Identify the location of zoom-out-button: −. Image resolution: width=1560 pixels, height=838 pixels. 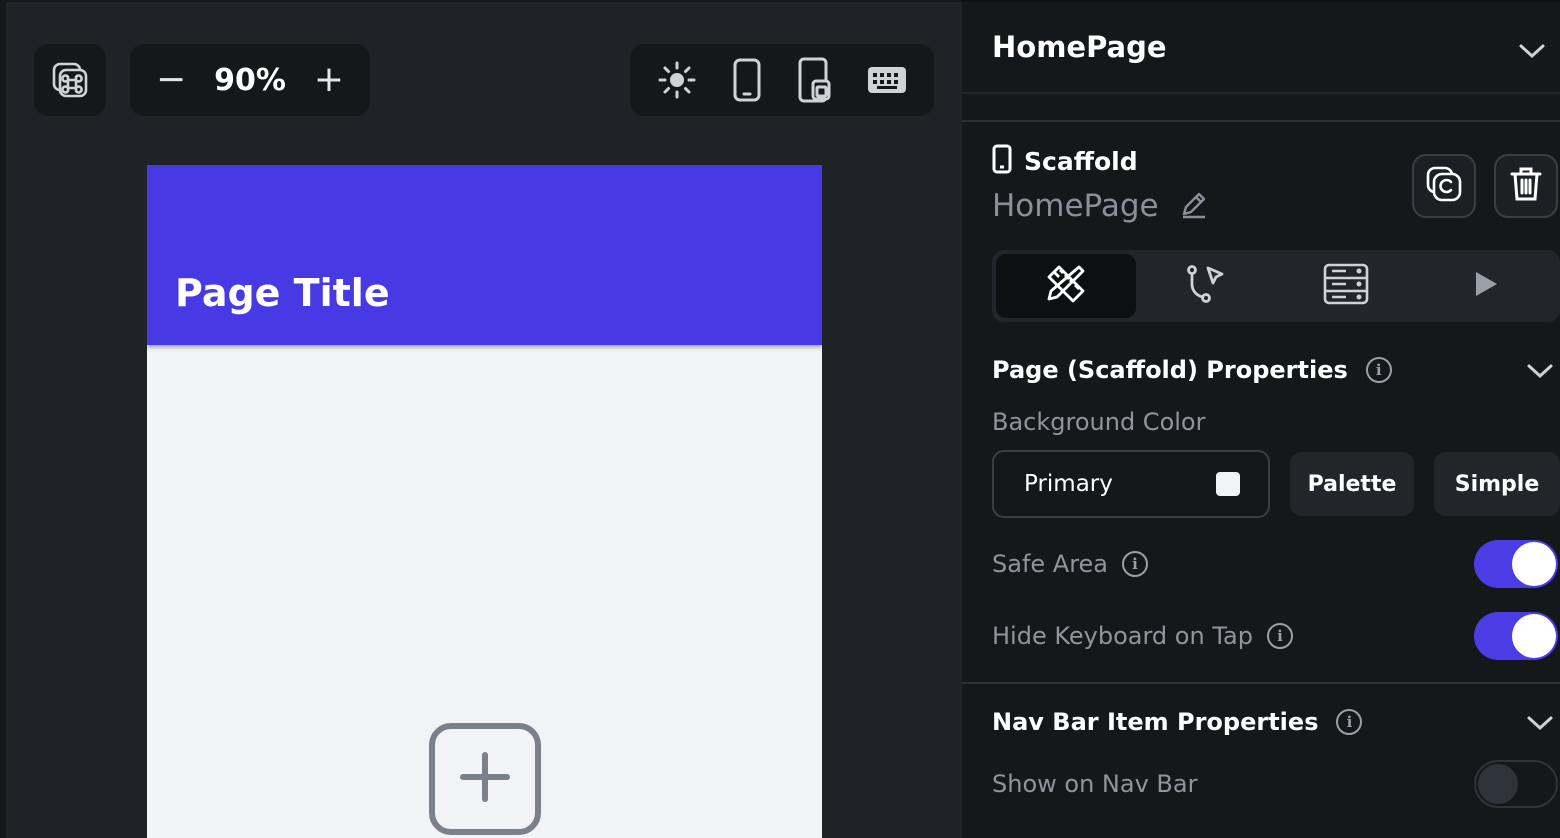
(171, 80).